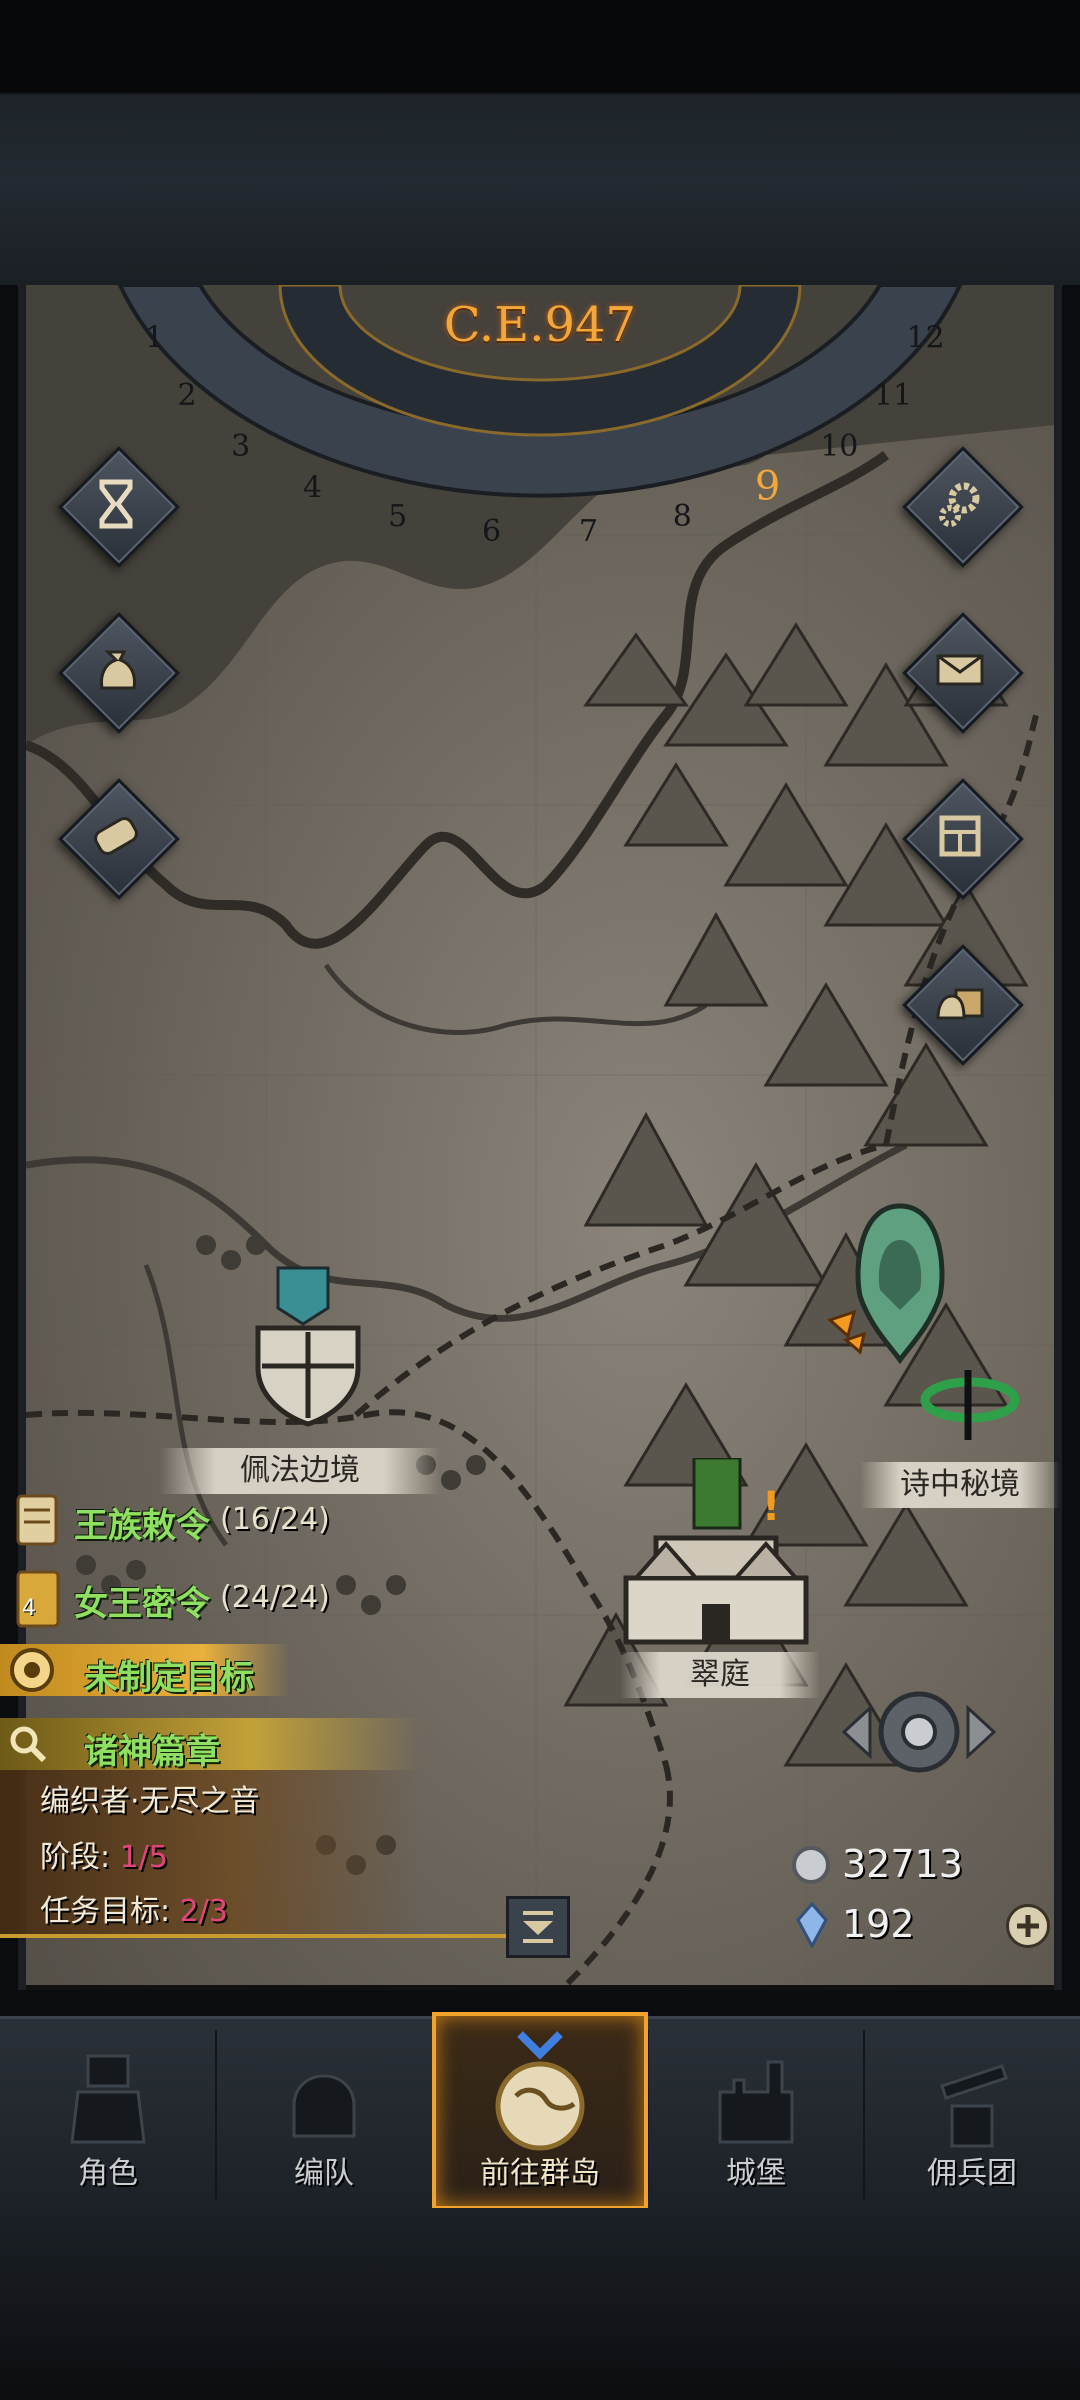 Image resolution: width=1080 pixels, height=2400 pixels. I want to click on globe-icon, so click(540, 2091).